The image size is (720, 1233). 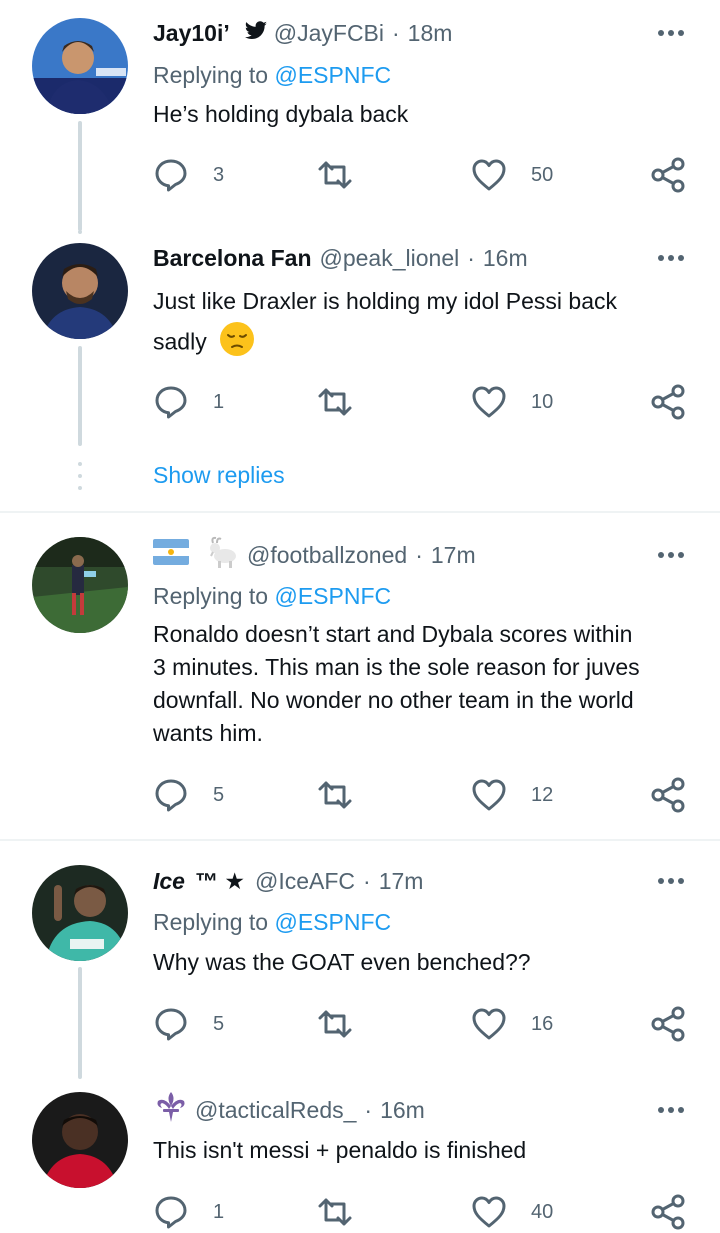 What do you see at coordinates (327, 555) in the screenshot?
I see `user-handle: @footballzoned` at bounding box center [327, 555].